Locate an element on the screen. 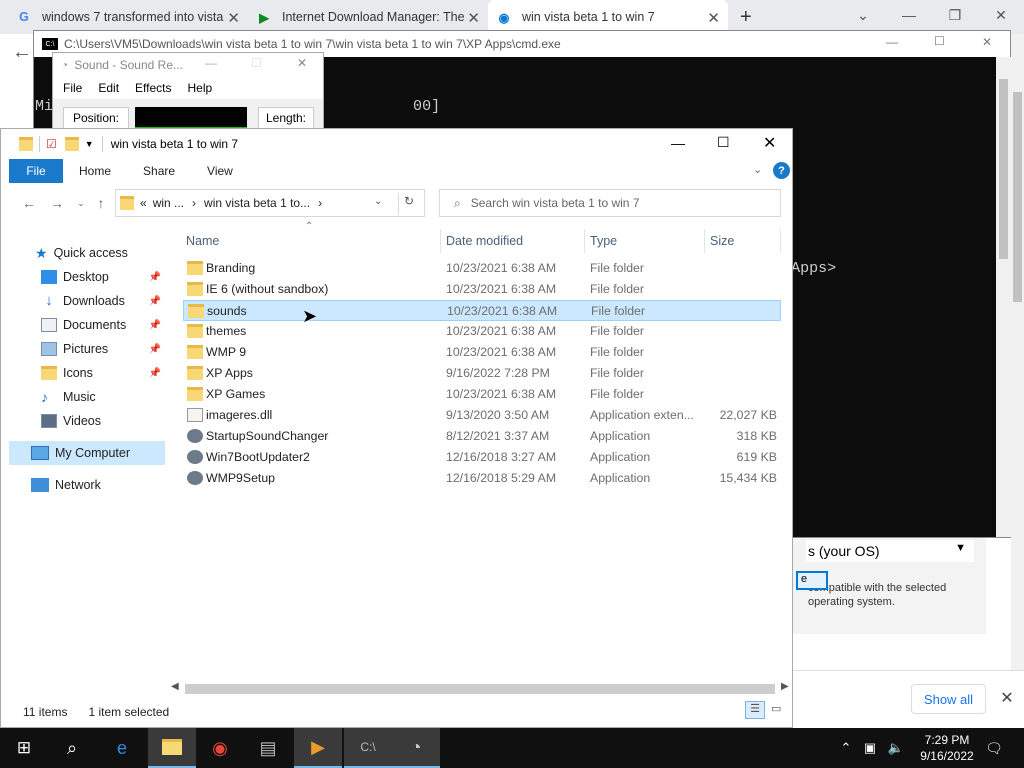  address-bar: « win ... › win vista beta 1 to... › ⌄ ↻ is located at coordinates (270, 203).